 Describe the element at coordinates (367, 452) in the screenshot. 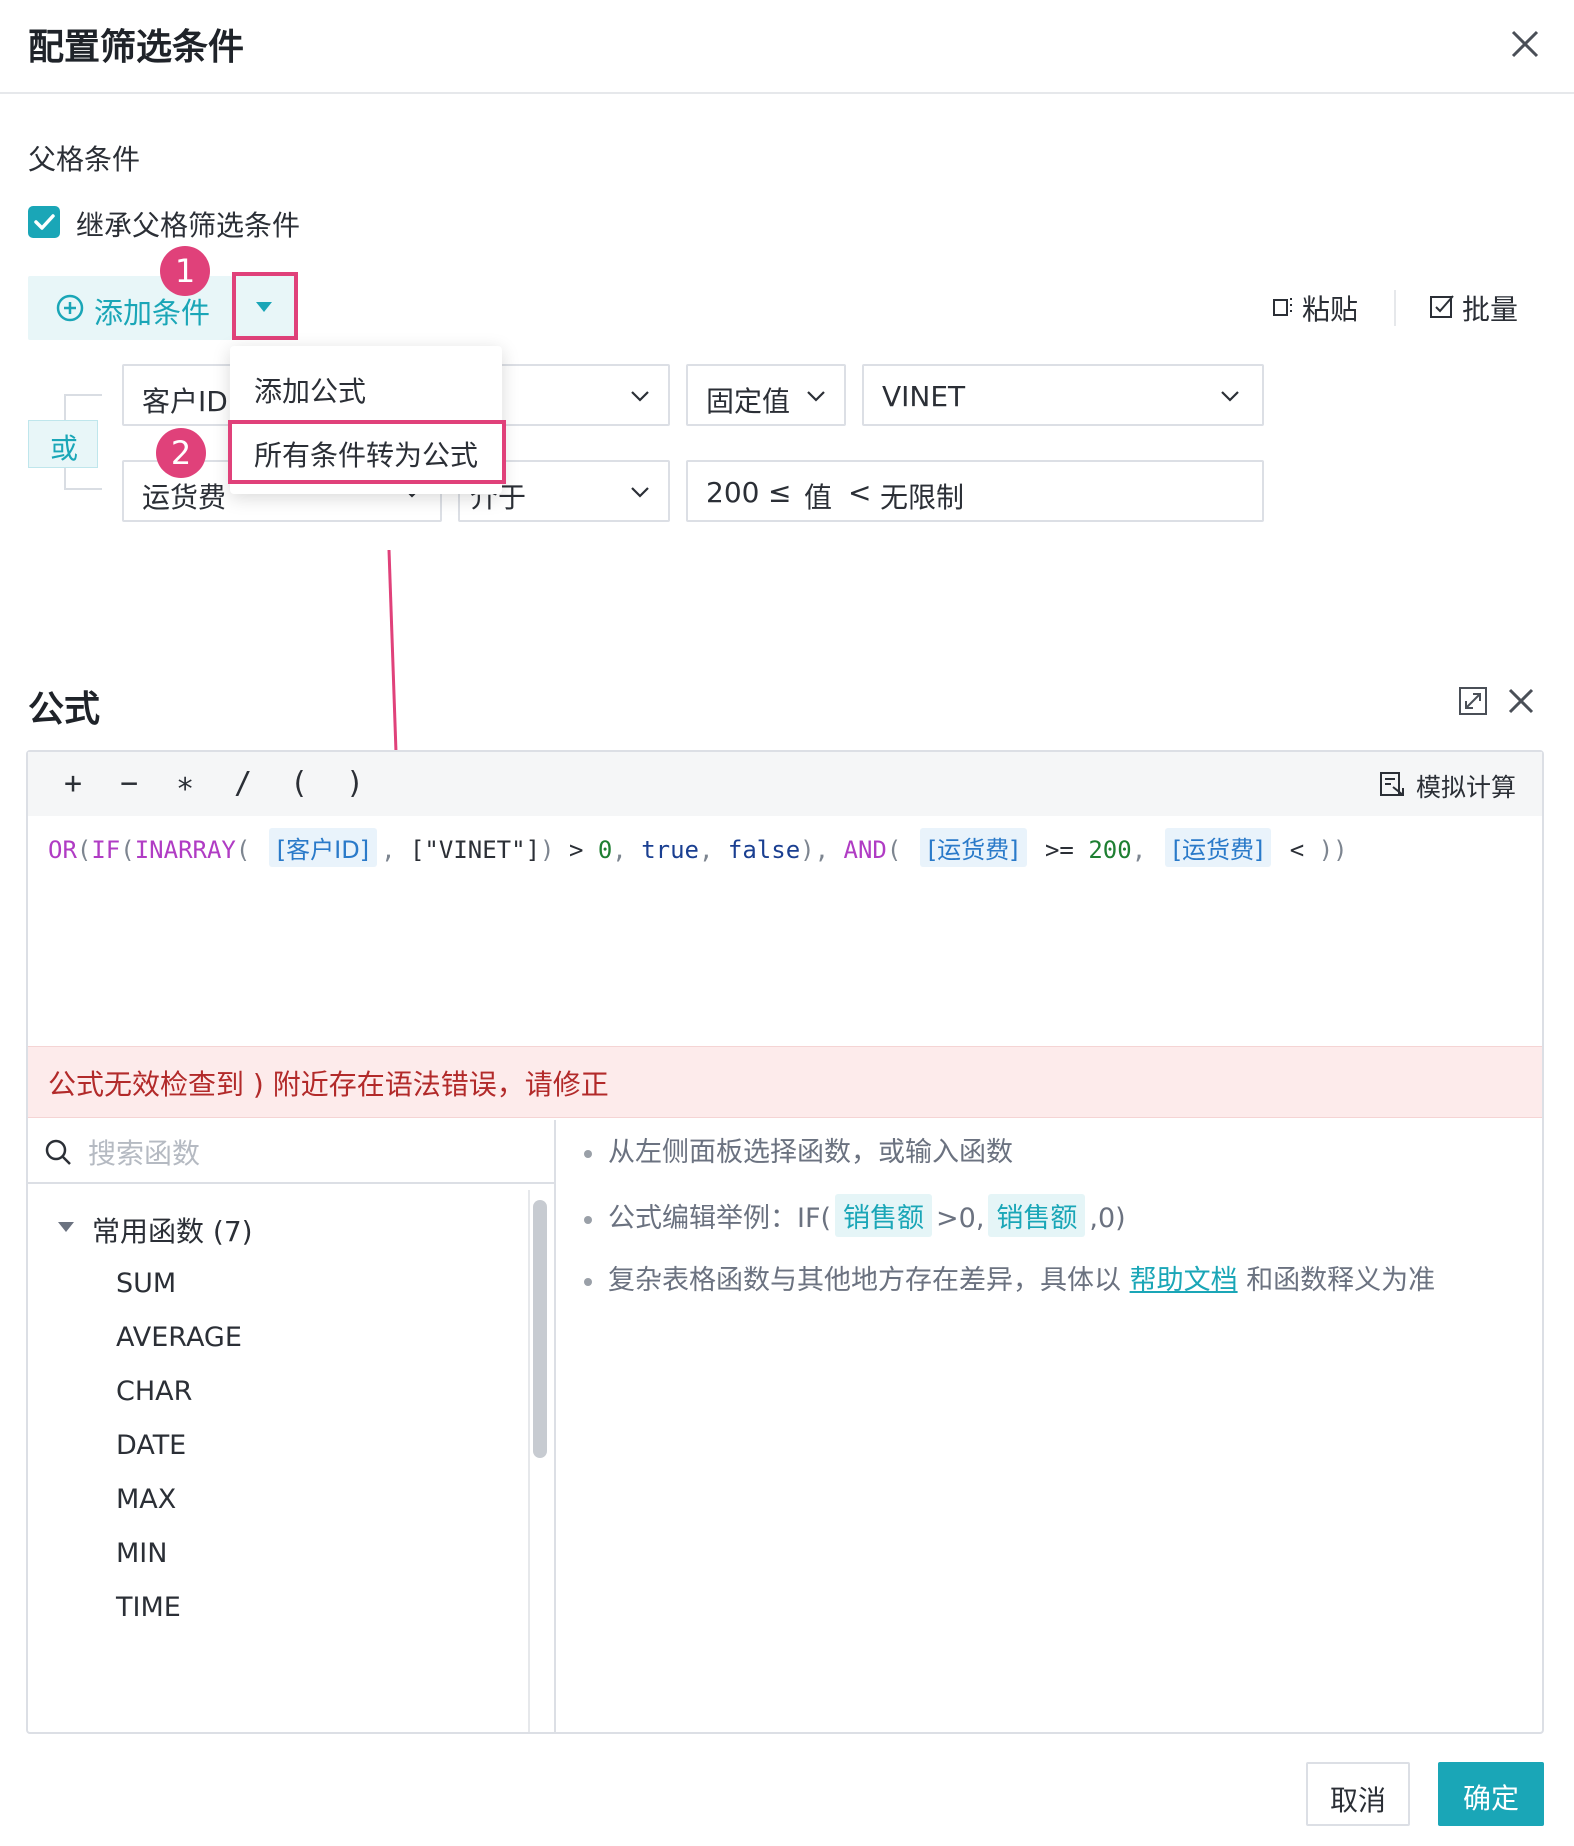

I see `highlight-box-step2` at that location.